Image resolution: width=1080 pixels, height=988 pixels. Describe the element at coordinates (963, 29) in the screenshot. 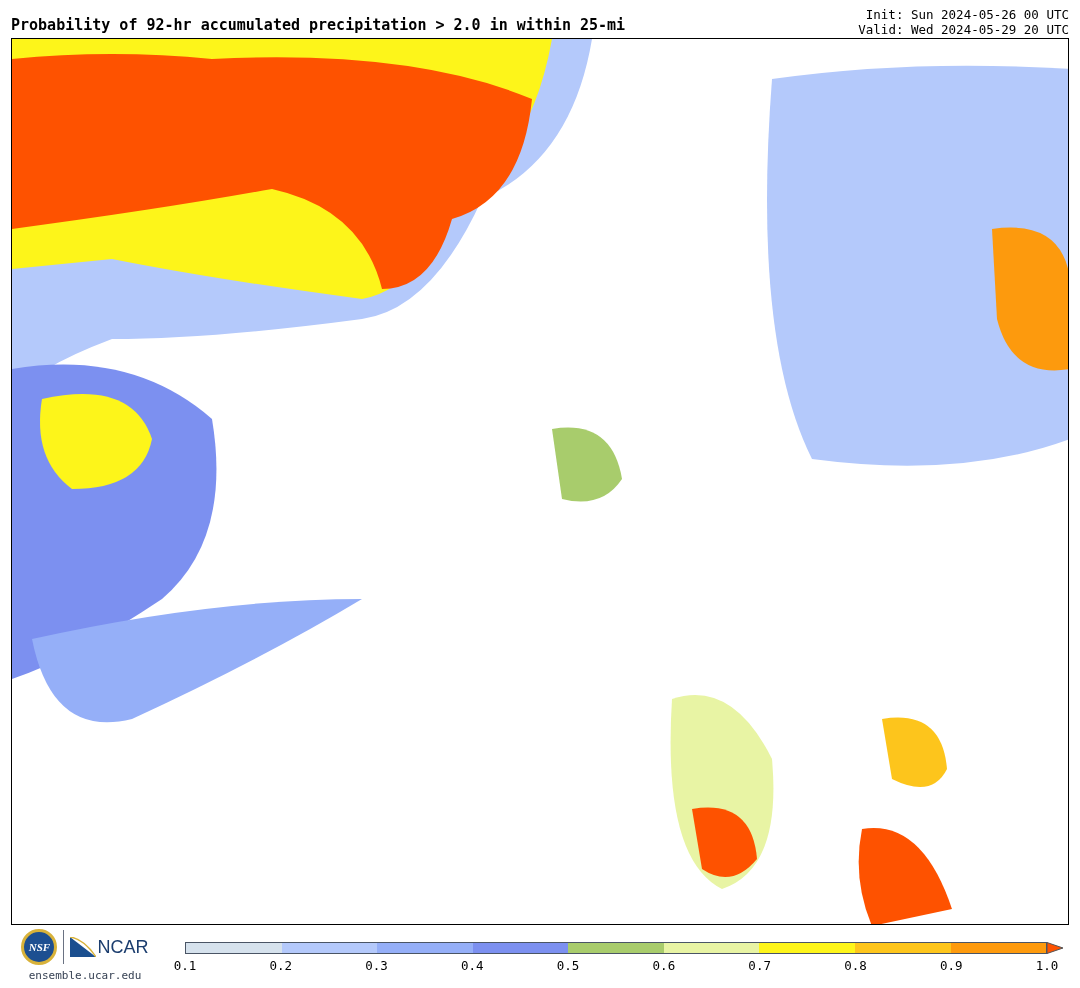

I see `valid-time: Valid: Wed 2024-05-29 20 UTC` at that location.